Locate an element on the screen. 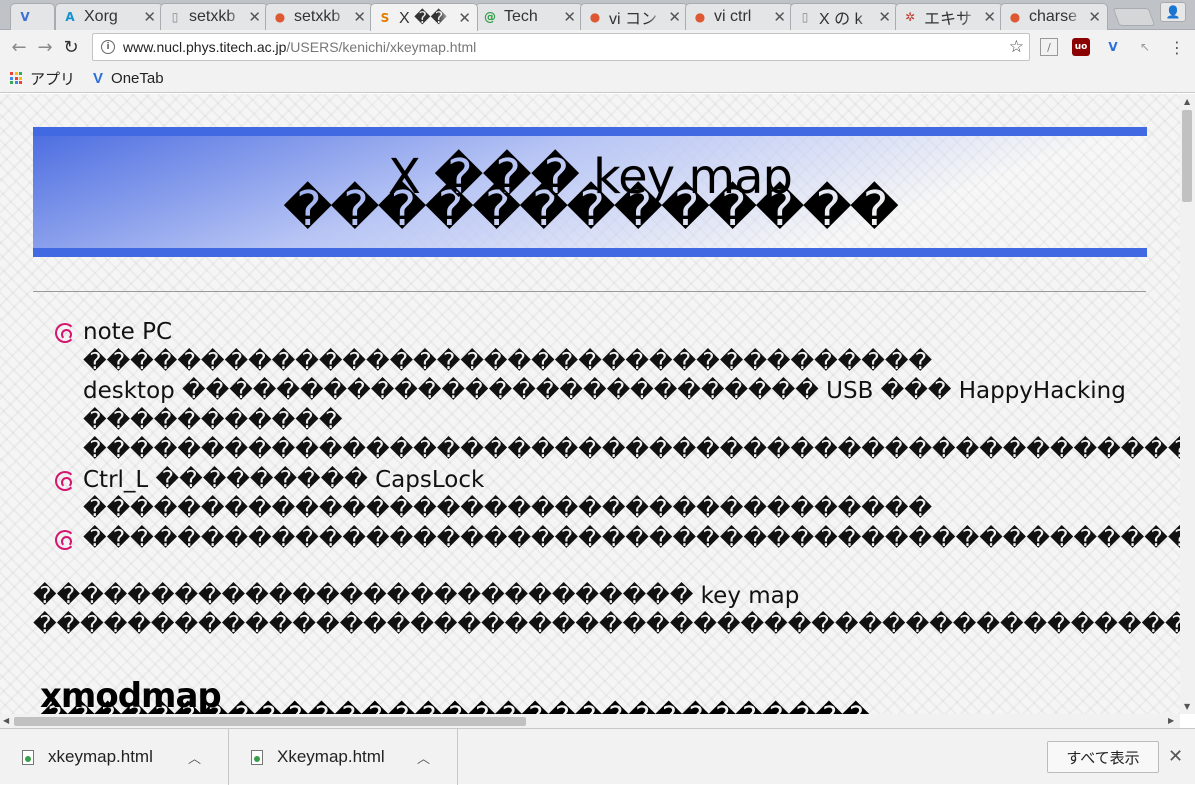  tab: ● setxkb ✕ is located at coordinates (319, 16).